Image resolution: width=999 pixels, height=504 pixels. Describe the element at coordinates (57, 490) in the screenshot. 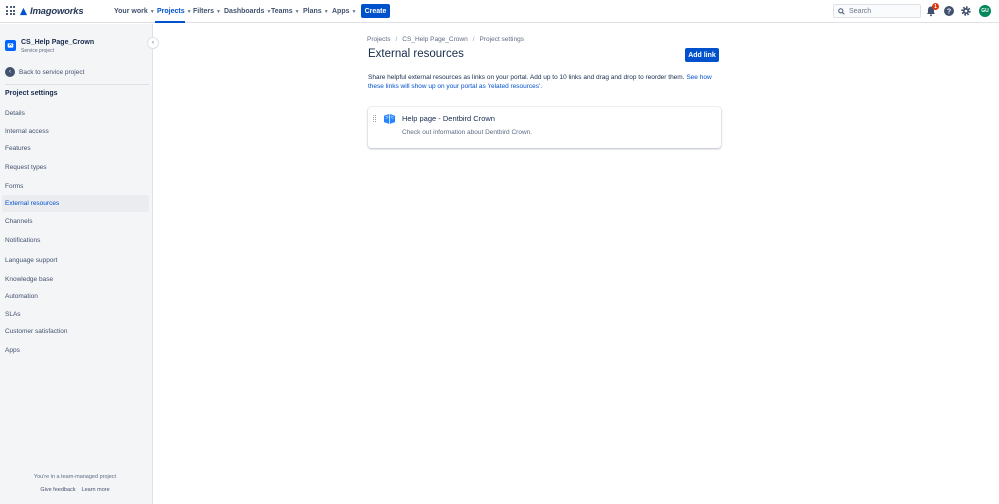

I see `give-feedback-link: Give feedback` at that location.